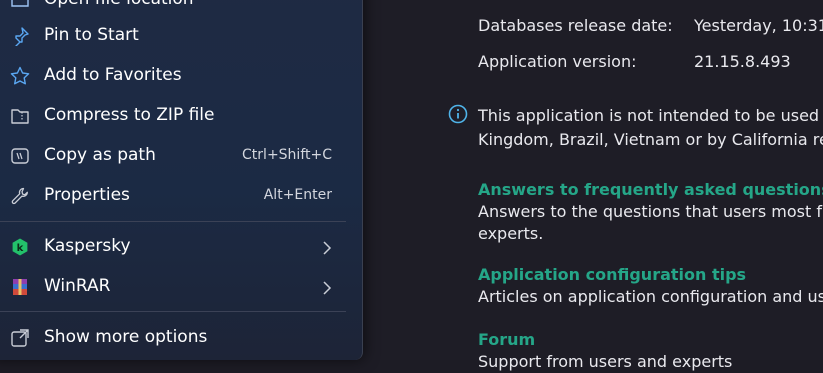 The image size is (823, 373). What do you see at coordinates (20, 75) in the screenshot?
I see `star-icon` at bounding box center [20, 75].